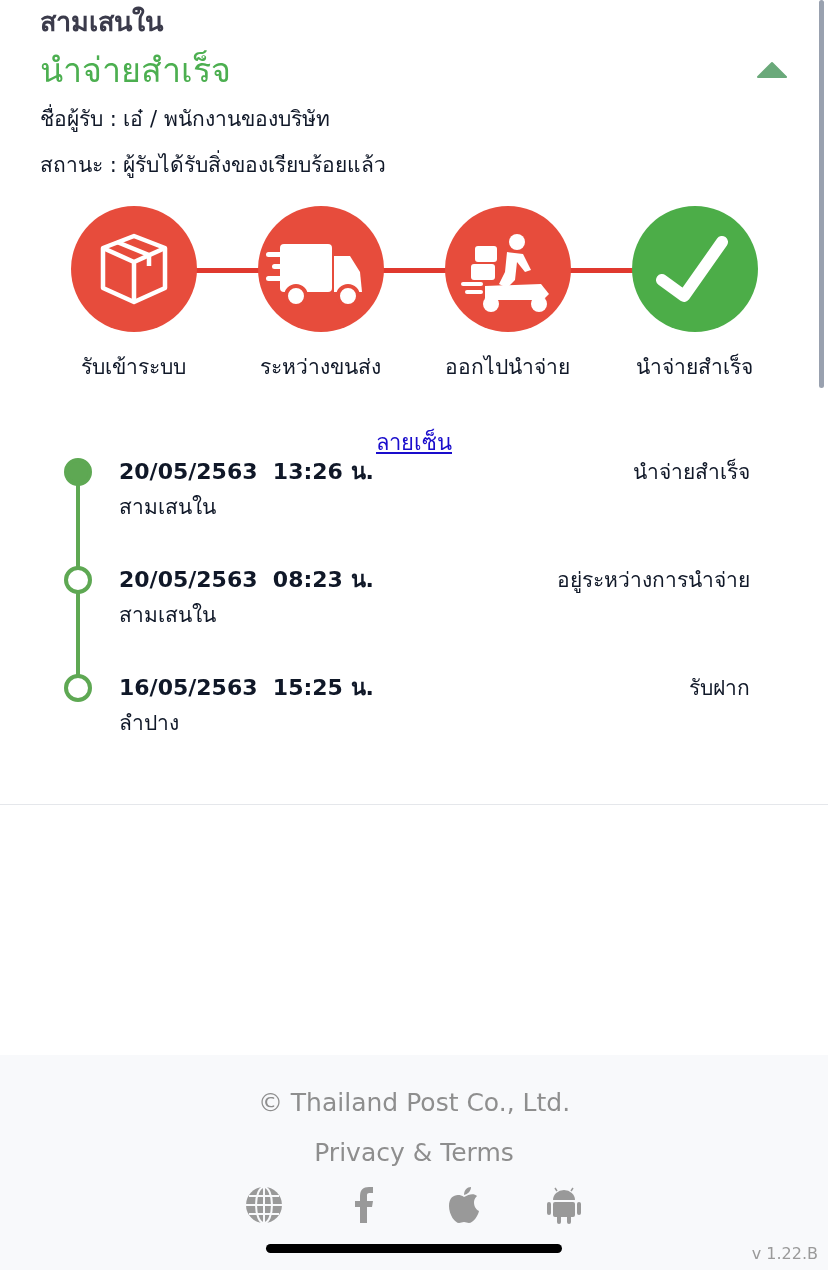 This screenshot has width=828, height=1270. What do you see at coordinates (564, 1205) in the screenshot?
I see `android-icon` at bounding box center [564, 1205].